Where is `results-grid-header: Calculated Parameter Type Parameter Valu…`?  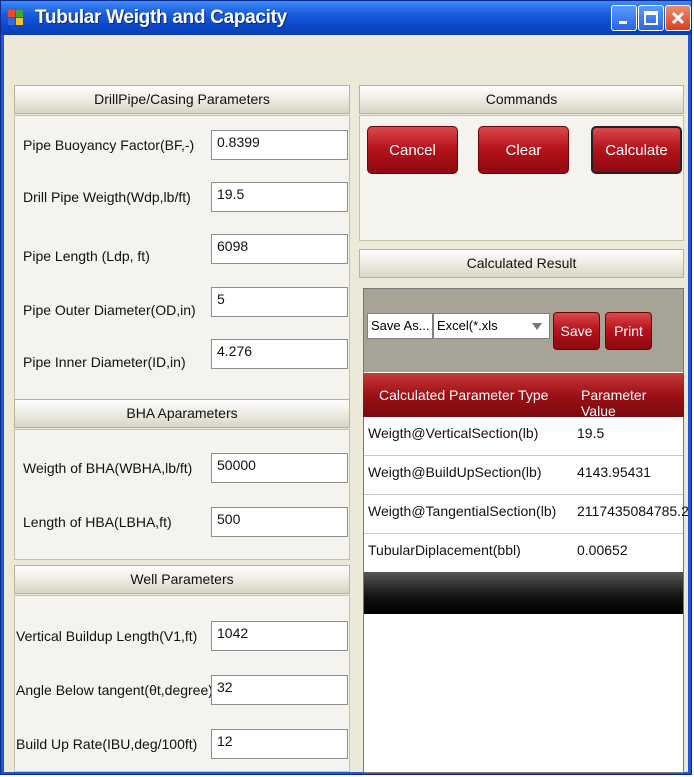
results-grid-header: Calculated Parameter Type Parameter Valu… is located at coordinates (523, 396).